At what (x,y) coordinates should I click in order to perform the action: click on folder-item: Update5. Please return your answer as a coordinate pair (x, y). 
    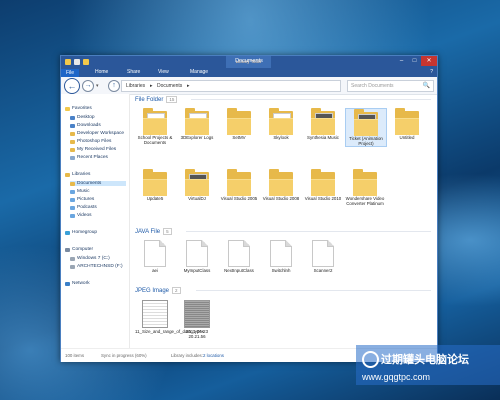
    Looking at the image, I should click on (155, 185).